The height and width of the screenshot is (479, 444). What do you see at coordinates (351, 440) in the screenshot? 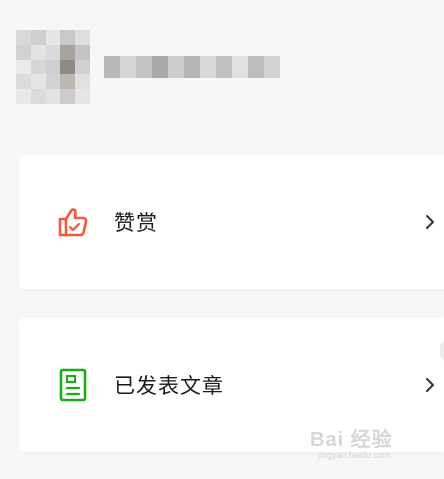
I see `watermark-main: Bai 经验` at bounding box center [351, 440].